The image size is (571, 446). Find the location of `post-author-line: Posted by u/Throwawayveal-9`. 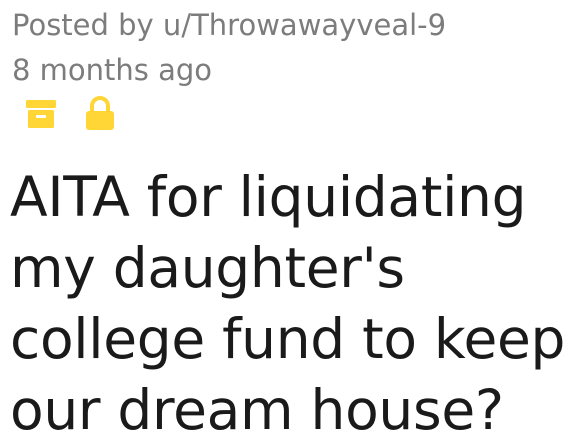

post-author-line: Posted by u/Throwawayveal-9 is located at coordinates (229, 25).